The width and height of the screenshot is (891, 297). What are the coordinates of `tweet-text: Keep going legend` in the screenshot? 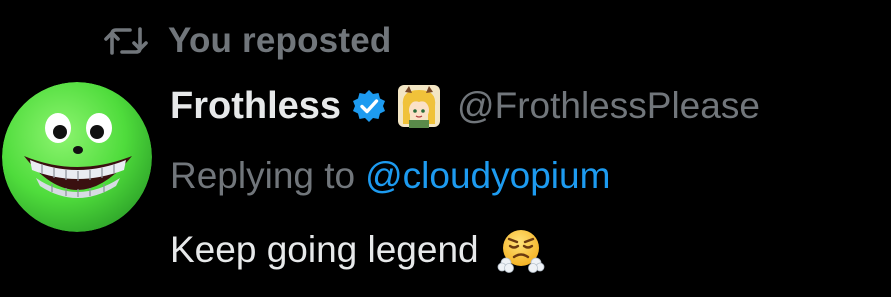 It's located at (324, 249).